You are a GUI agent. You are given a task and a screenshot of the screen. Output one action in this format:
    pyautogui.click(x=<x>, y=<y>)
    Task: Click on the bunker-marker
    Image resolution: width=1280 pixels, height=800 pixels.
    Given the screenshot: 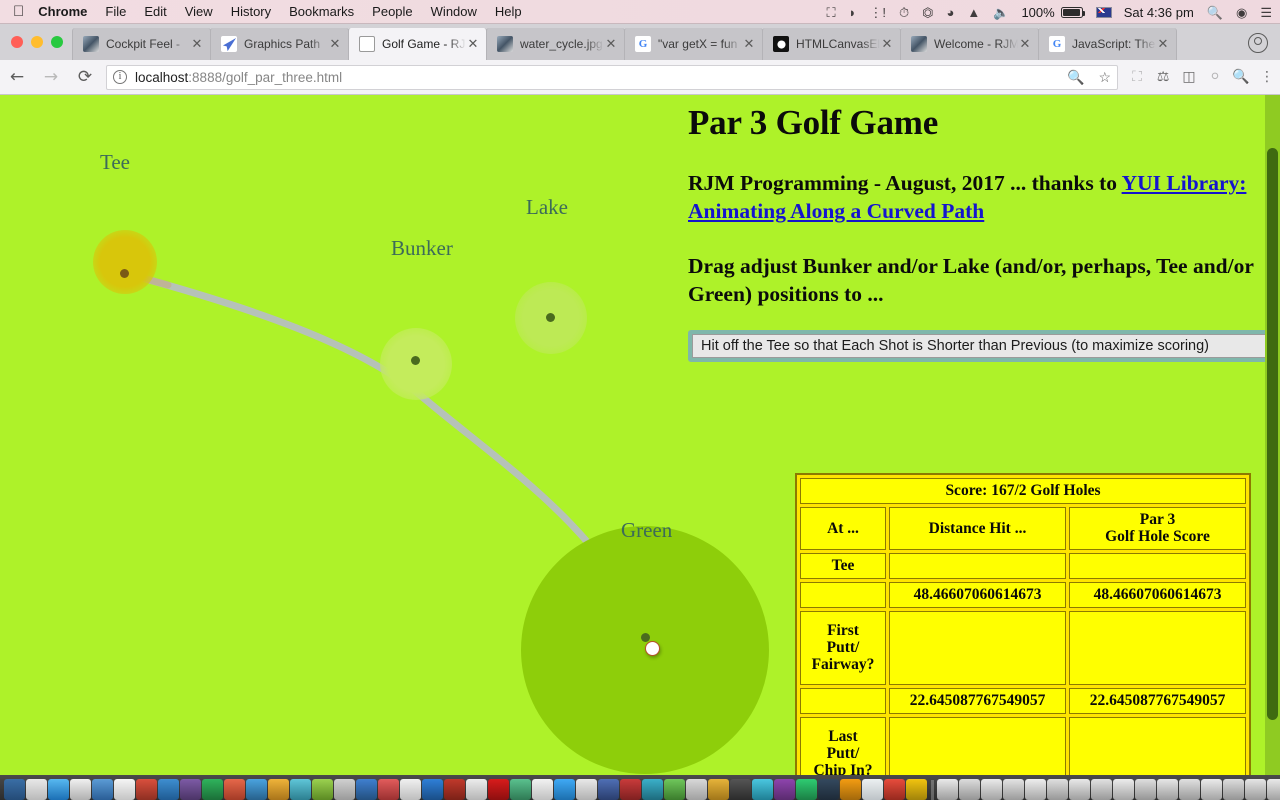 What is the action you would take?
    pyautogui.click(x=415, y=360)
    